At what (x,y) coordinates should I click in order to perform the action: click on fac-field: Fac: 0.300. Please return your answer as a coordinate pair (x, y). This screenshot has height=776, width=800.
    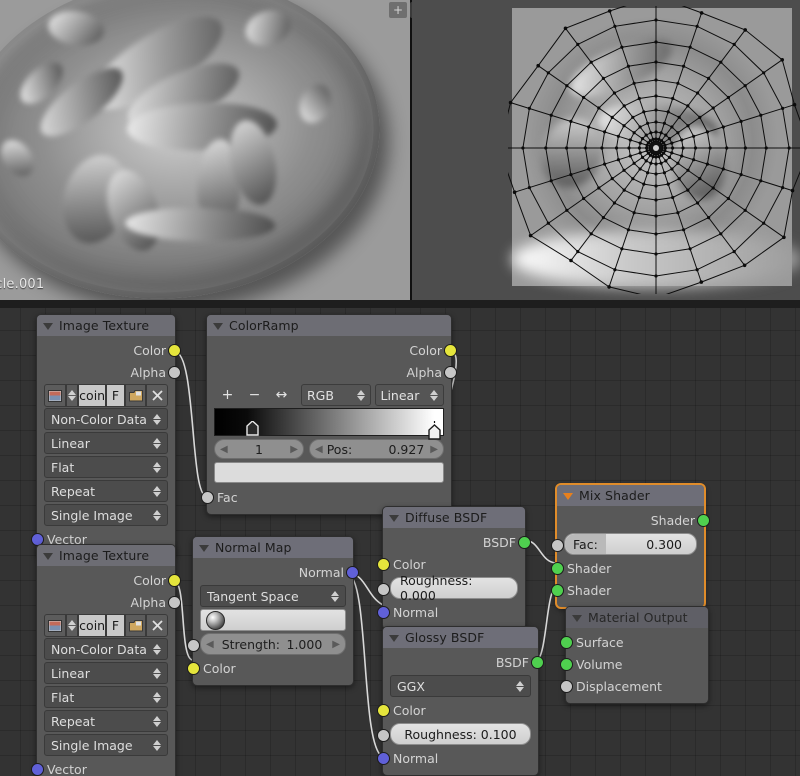
    Looking at the image, I should click on (630, 544).